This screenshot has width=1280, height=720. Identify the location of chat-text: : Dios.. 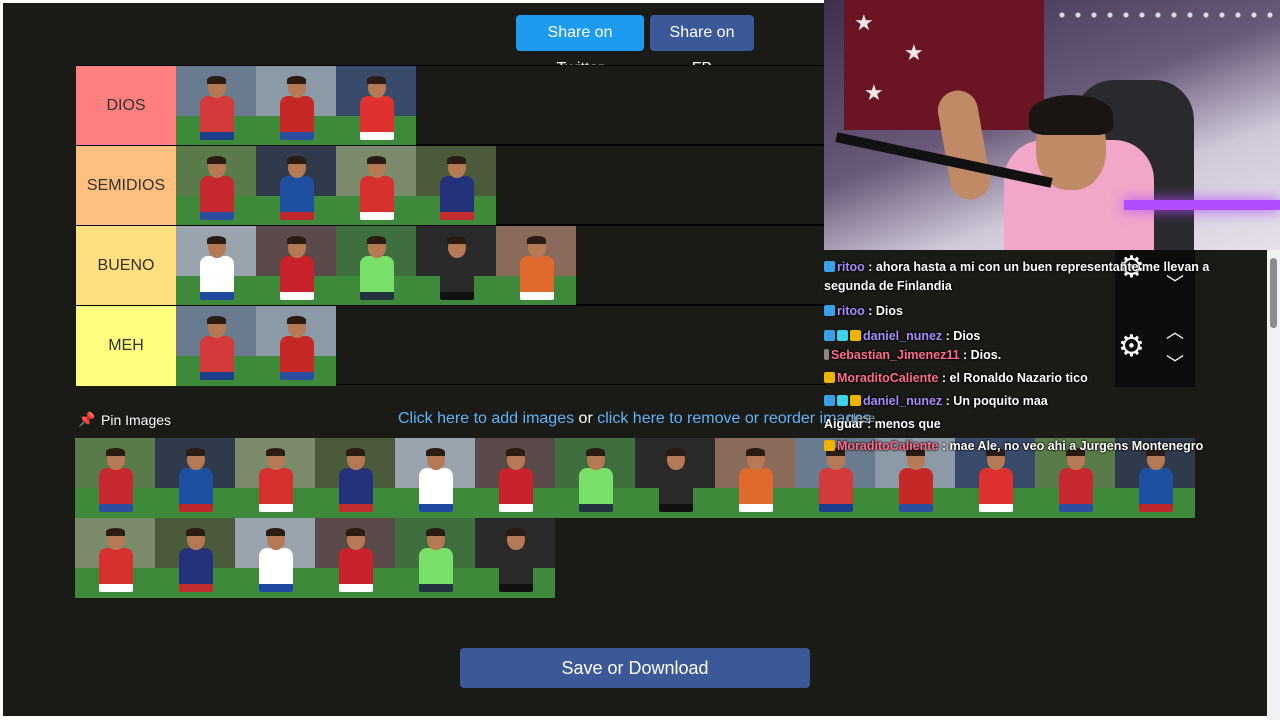
(980, 355).